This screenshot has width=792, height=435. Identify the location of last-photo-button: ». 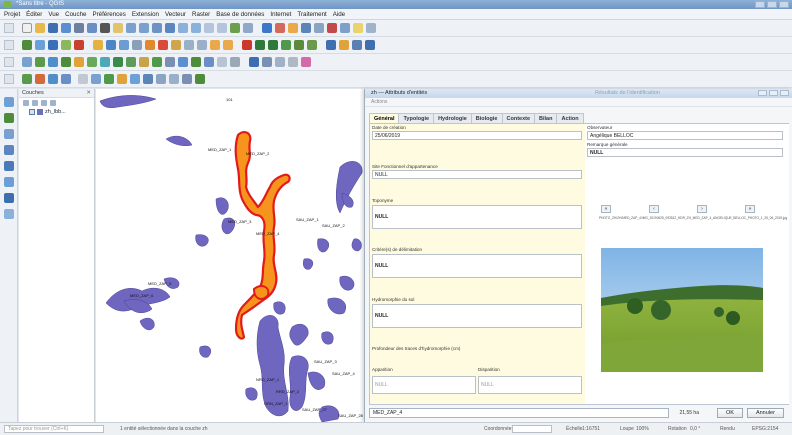
(750, 209).